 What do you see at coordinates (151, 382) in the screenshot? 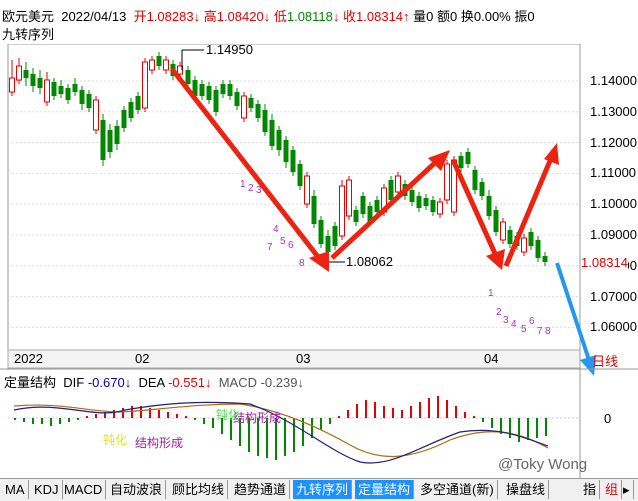
I see `dea-label: DEA` at bounding box center [151, 382].